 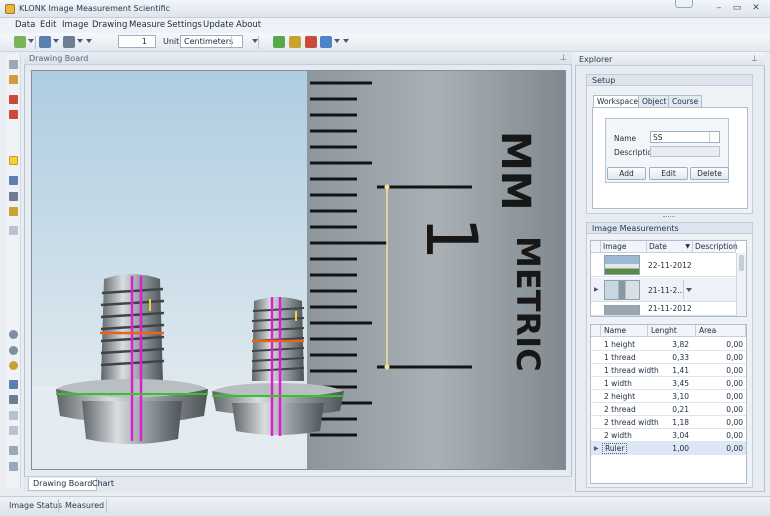 I want to click on row-indicator-icon: ▶, so click(x=596, y=289).